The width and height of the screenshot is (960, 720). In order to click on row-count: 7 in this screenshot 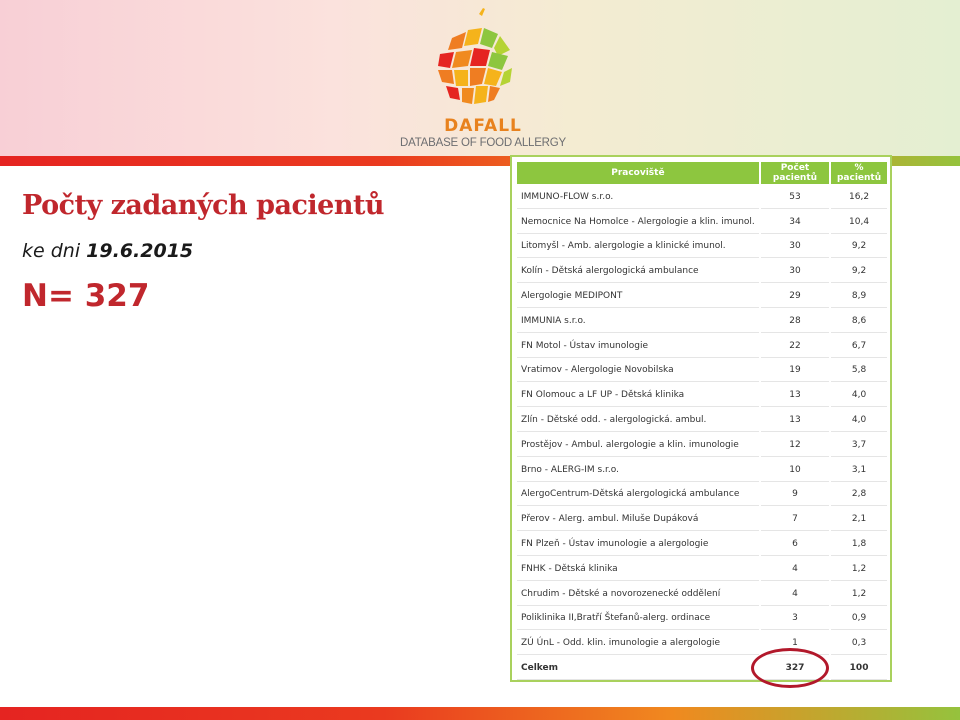, I will do `click(795, 520)`.